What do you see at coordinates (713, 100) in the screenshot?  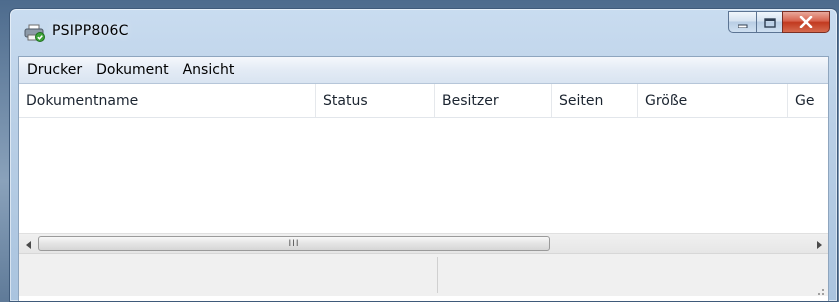 I see `column-header-groesse: Größe` at bounding box center [713, 100].